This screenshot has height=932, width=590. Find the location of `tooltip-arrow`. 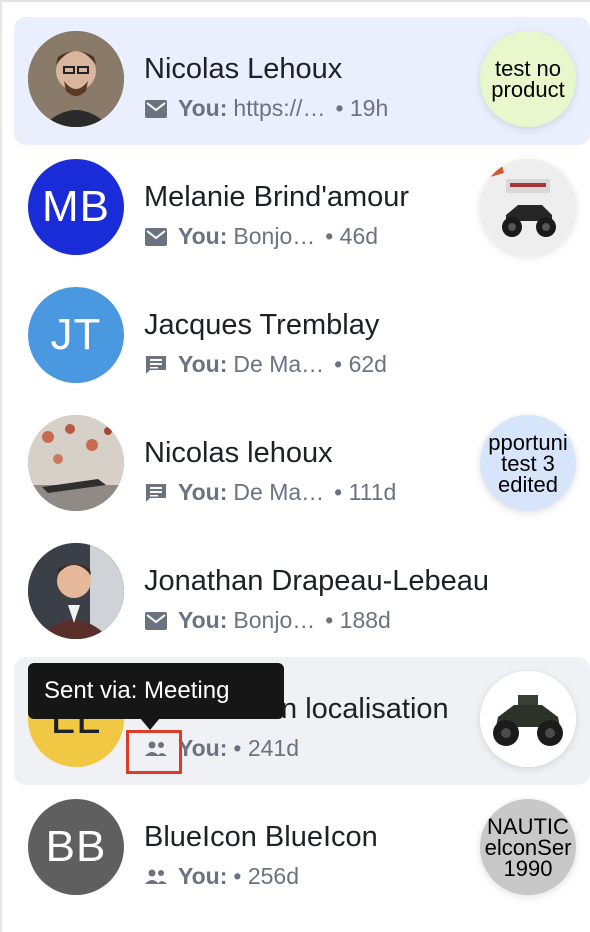

tooltip-arrow is located at coordinates (150, 724).